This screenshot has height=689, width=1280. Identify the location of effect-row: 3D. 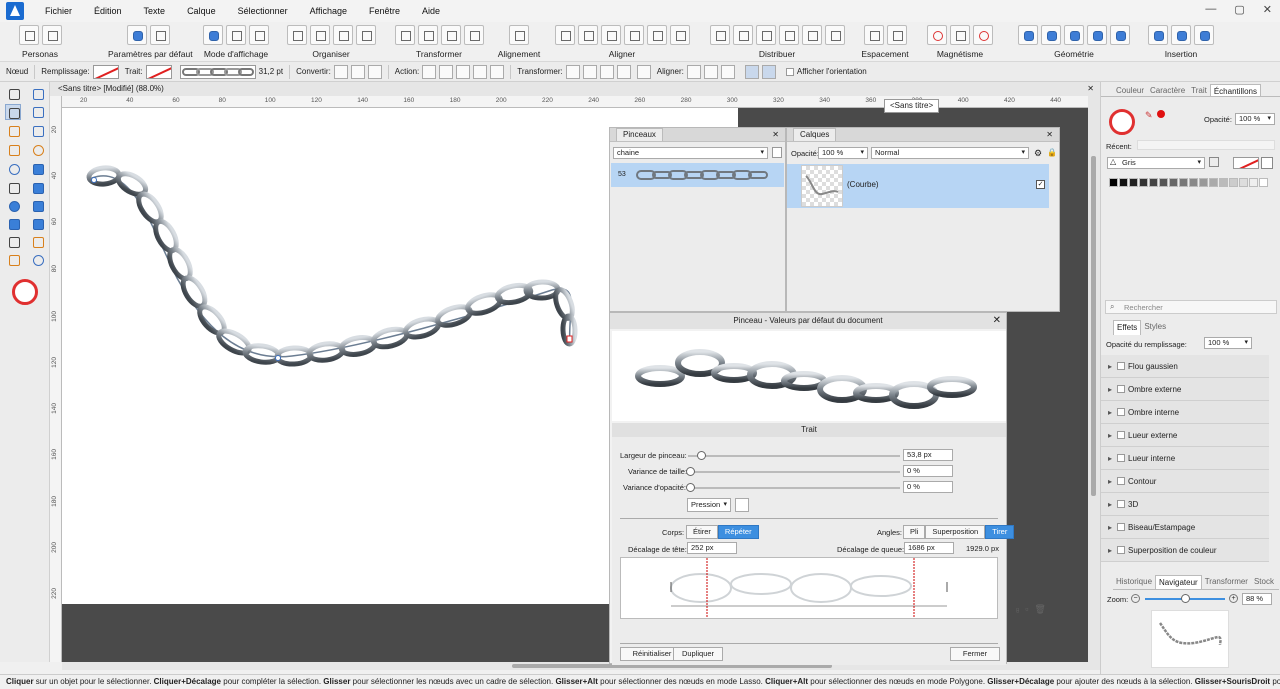
(1185, 504).